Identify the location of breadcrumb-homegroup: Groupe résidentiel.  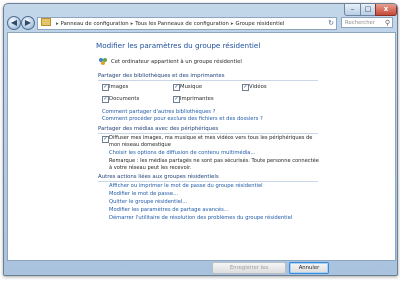
(260, 24).